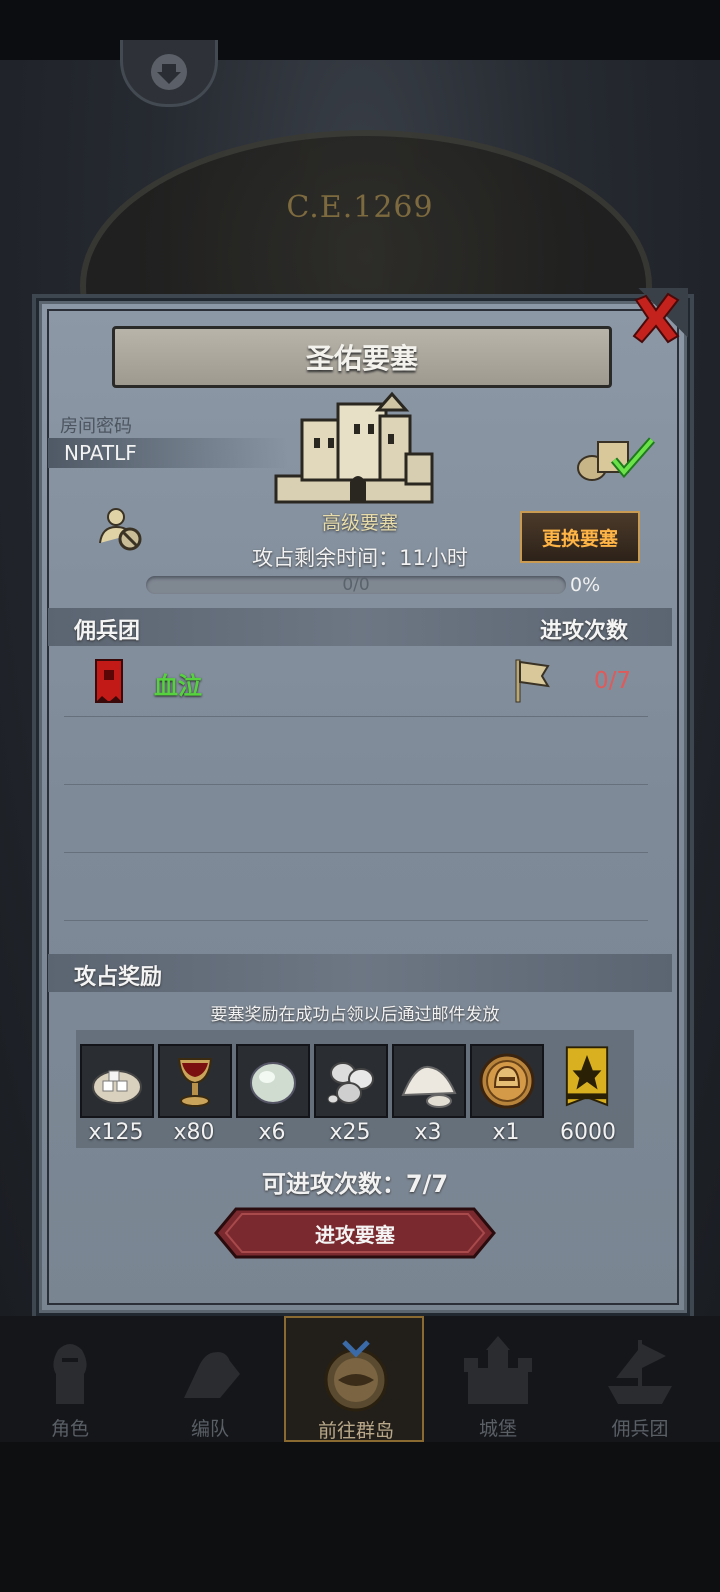 The height and width of the screenshot is (1592, 720). I want to click on fortress-title: 圣佑要塞, so click(361, 358).